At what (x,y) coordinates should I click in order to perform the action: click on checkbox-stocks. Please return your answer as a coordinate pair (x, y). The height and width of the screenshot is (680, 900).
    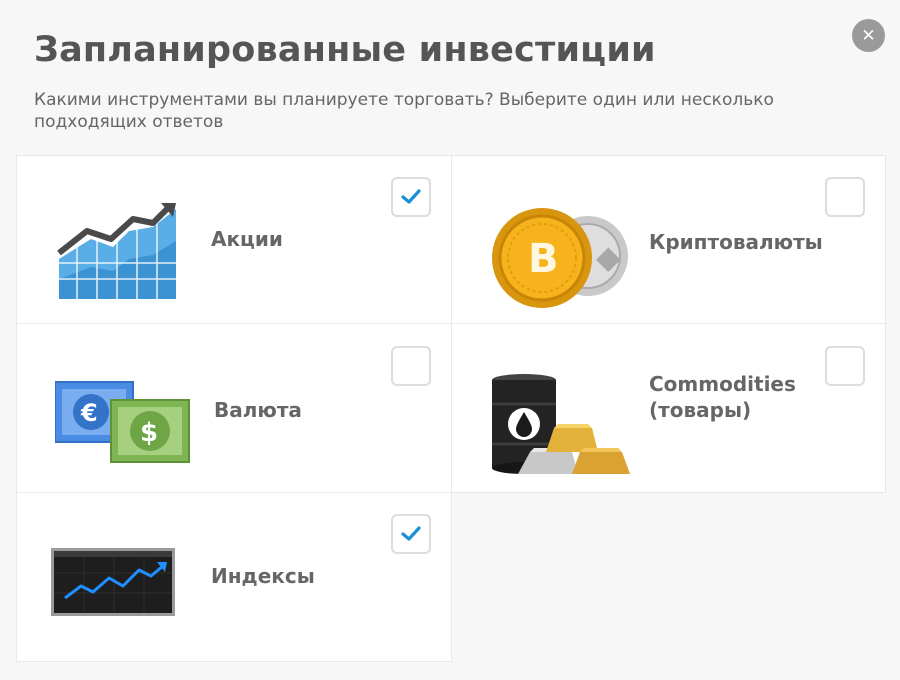
    Looking at the image, I should click on (411, 197).